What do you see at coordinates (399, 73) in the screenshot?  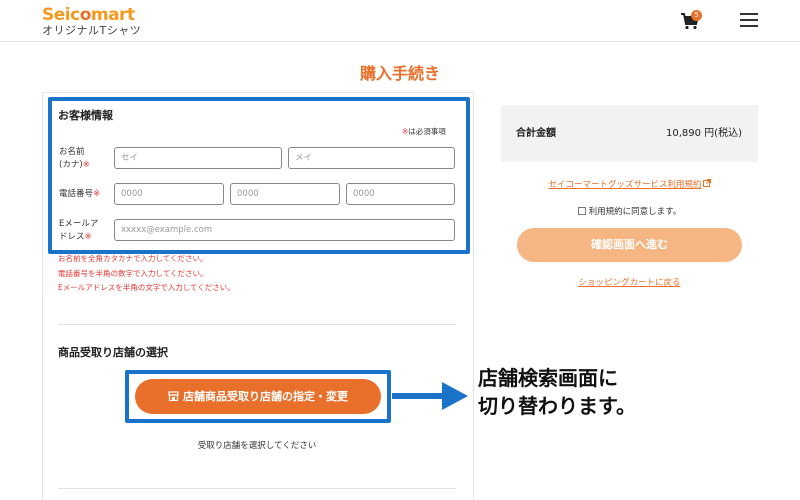 I see `page-title: 購入手続き` at bounding box center [399, 73].